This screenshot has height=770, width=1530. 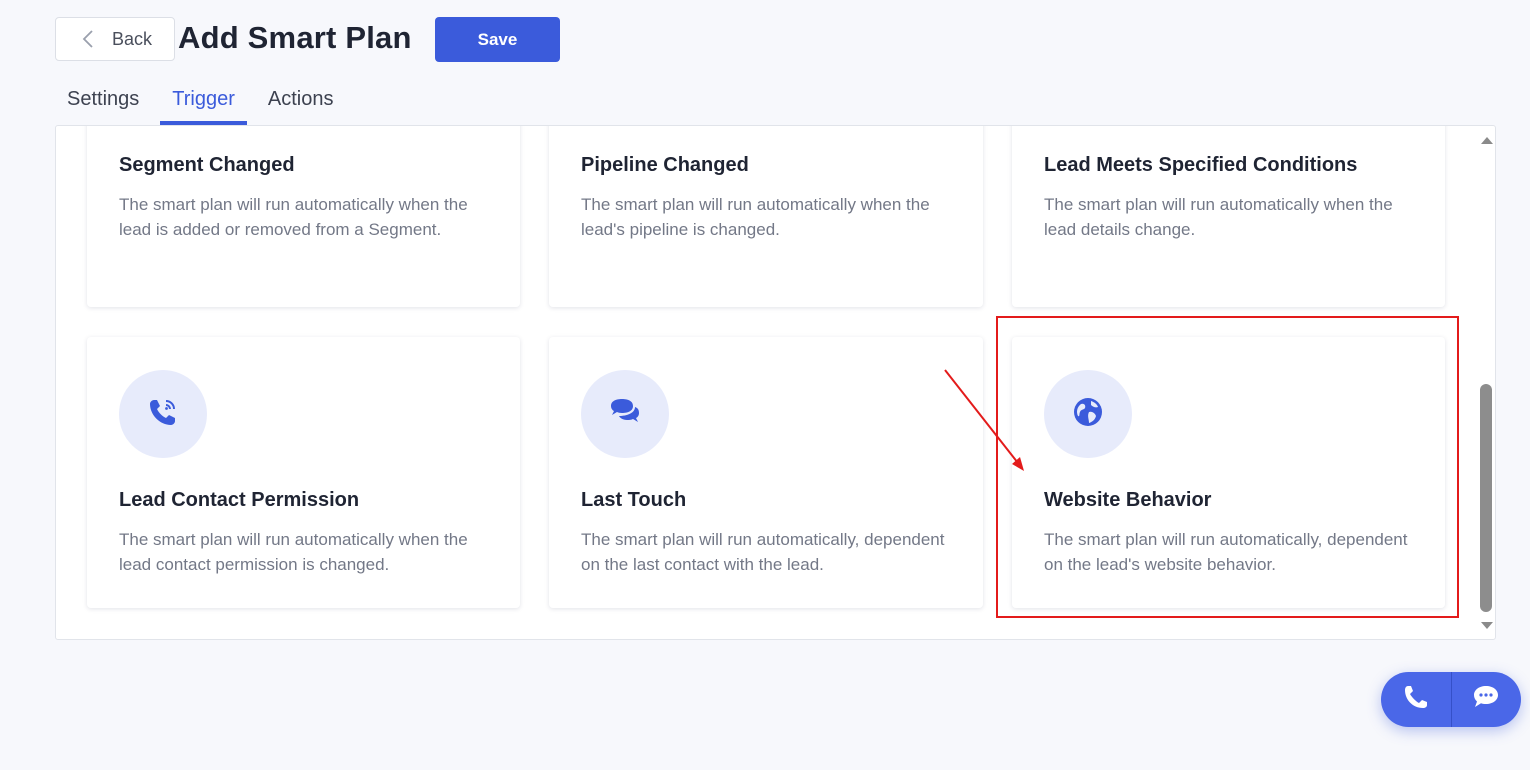 I want to click on chevron-left-icon, so click(x=90, y=39).